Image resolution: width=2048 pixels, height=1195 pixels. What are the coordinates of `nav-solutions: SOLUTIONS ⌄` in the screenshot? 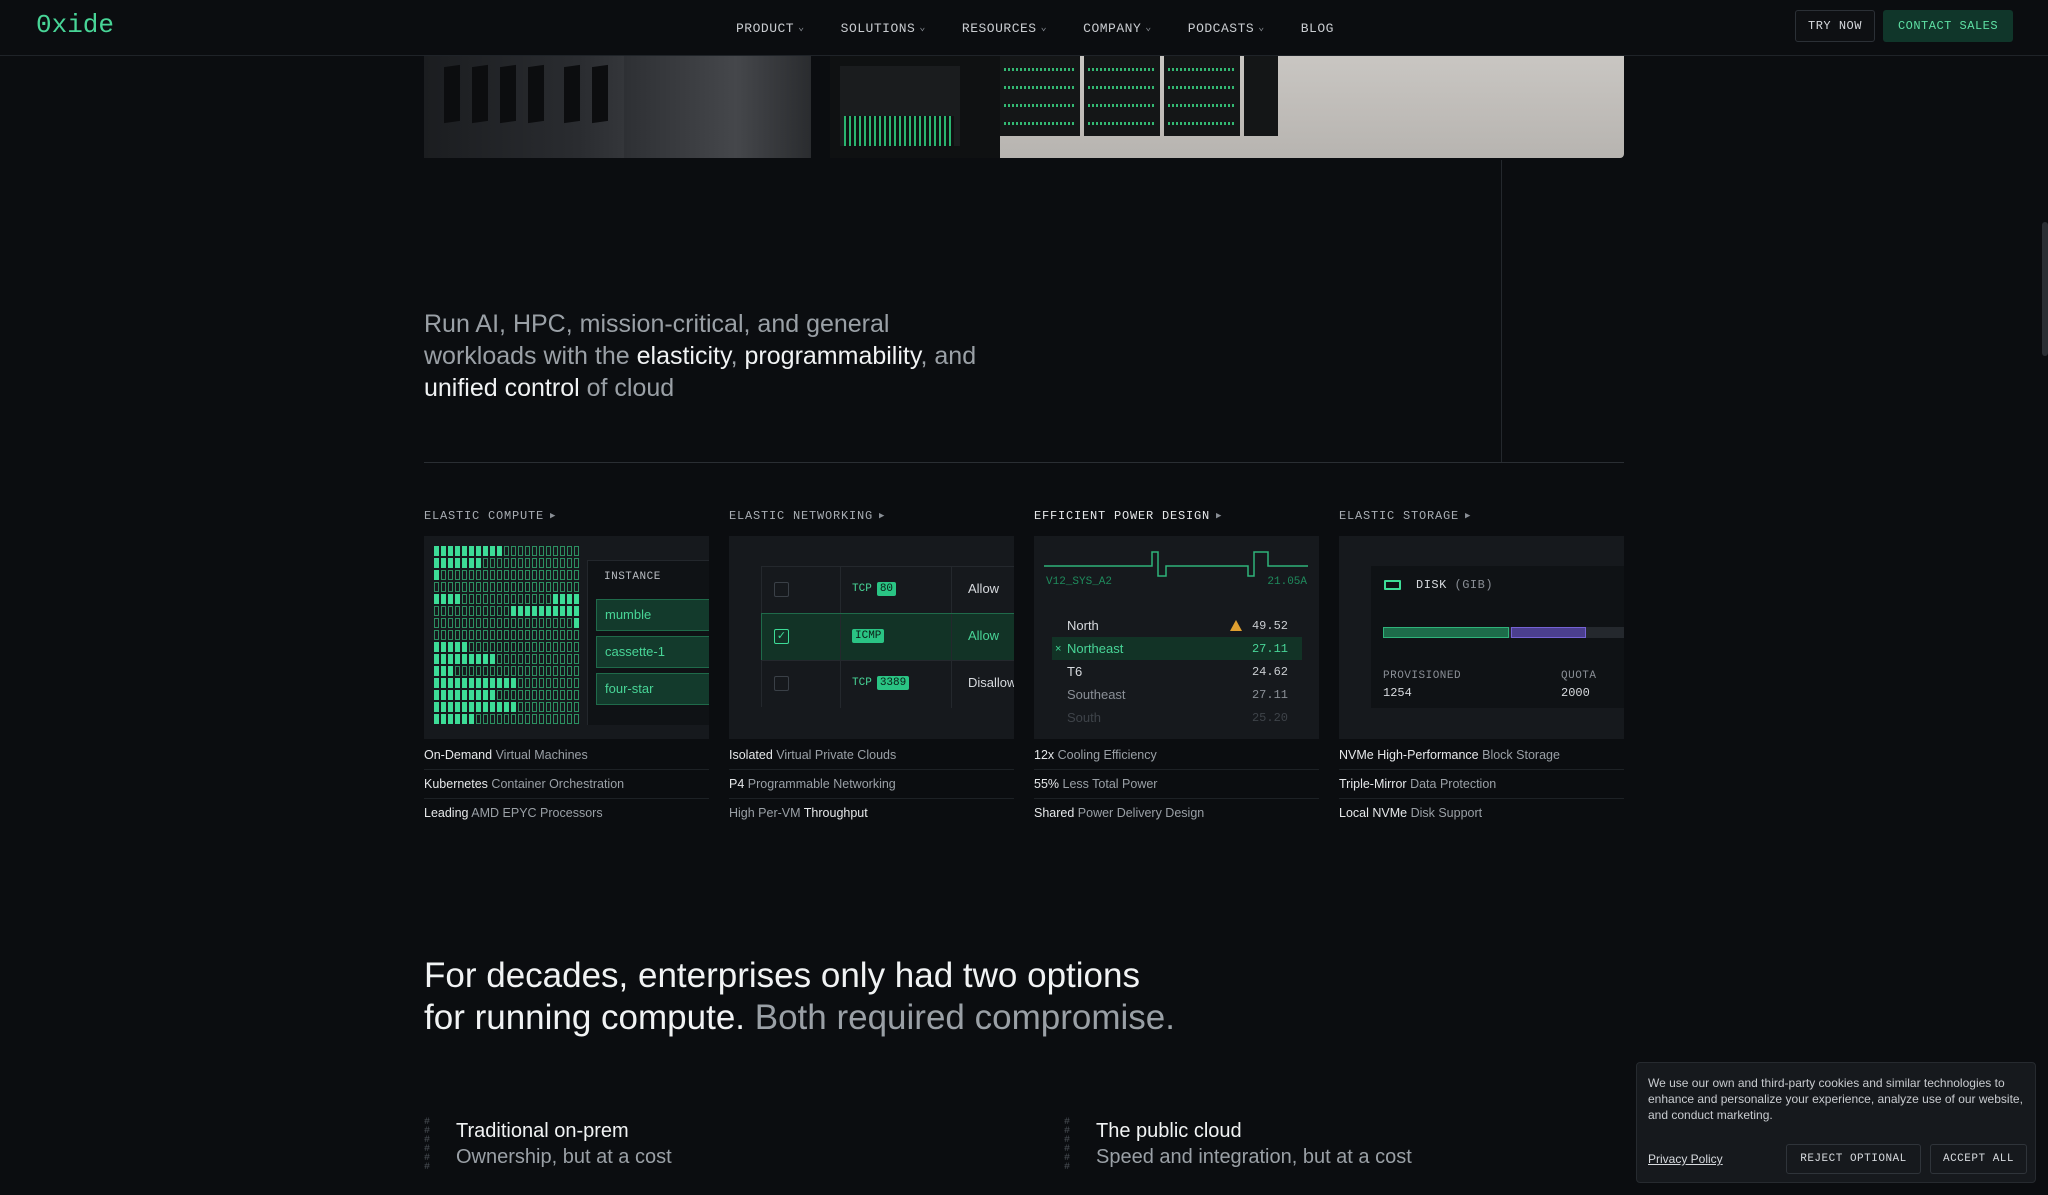 It's located at (883, 28).